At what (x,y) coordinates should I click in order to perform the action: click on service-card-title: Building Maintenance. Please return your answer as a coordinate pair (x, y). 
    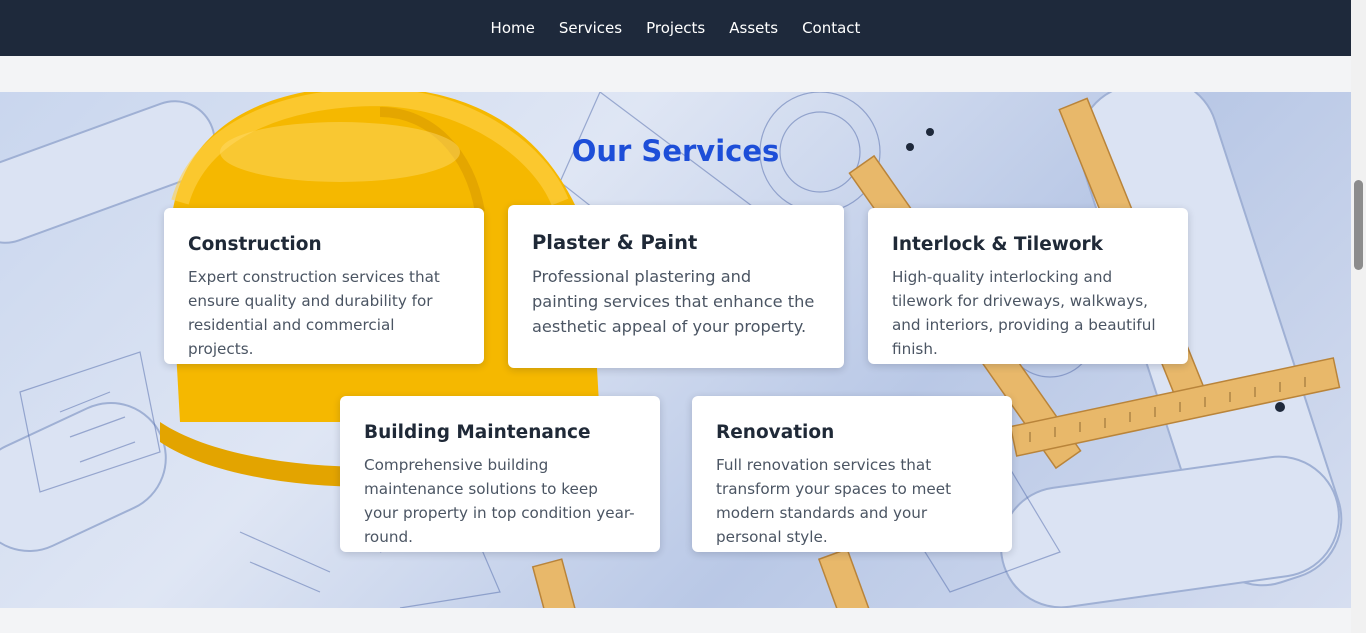
    Looking at the image, I should click on (477, 432).